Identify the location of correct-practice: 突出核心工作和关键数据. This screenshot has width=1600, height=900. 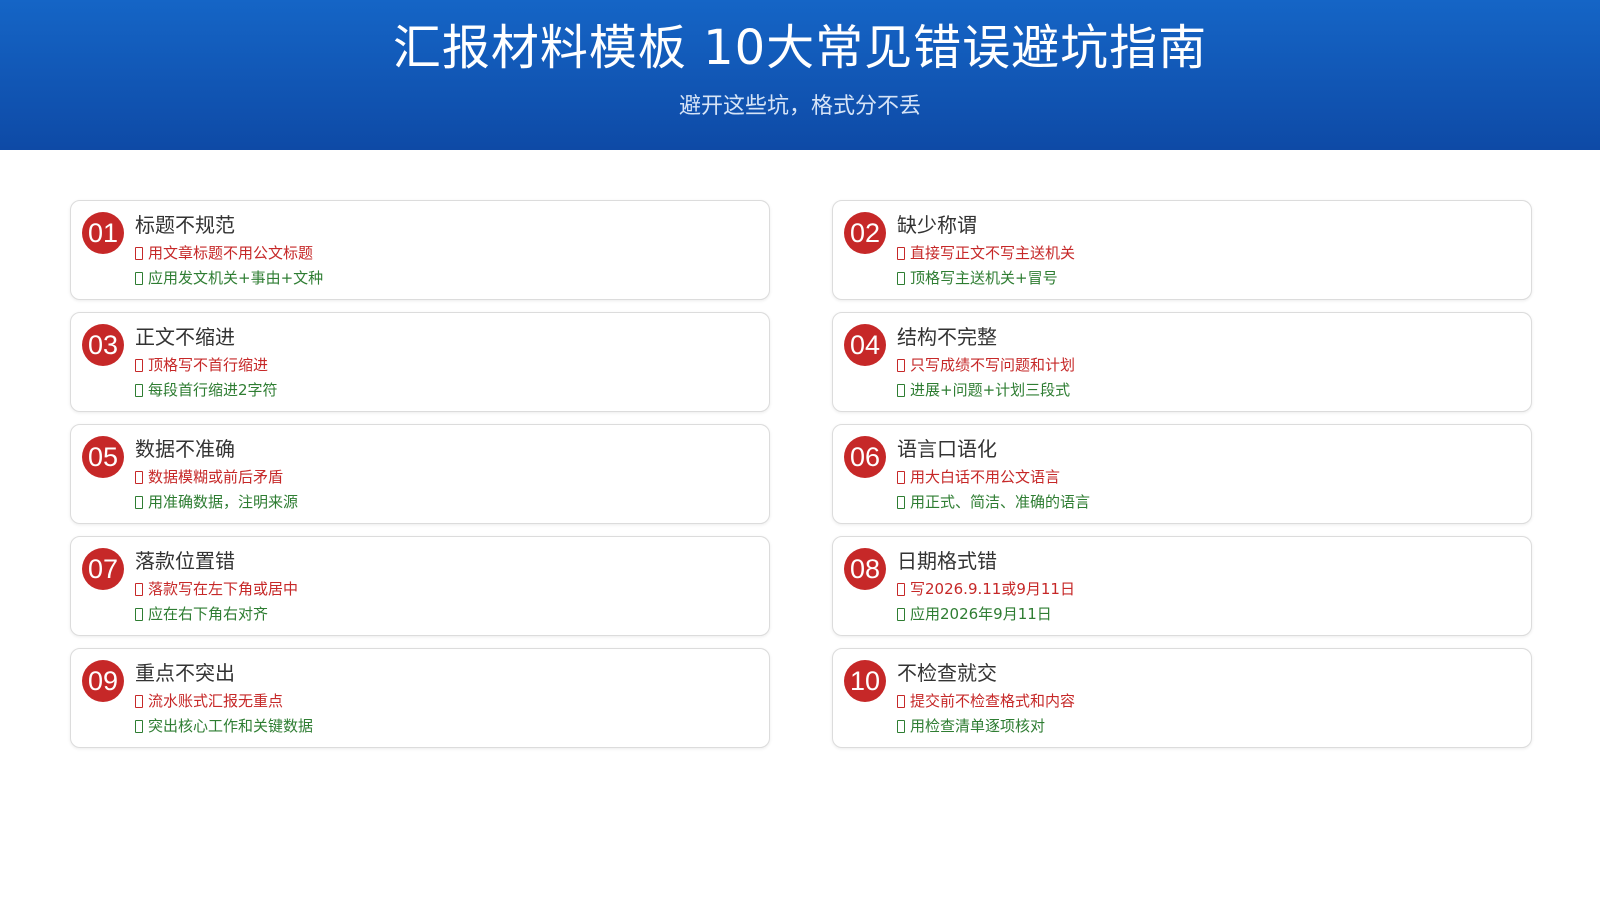
(224, 726).